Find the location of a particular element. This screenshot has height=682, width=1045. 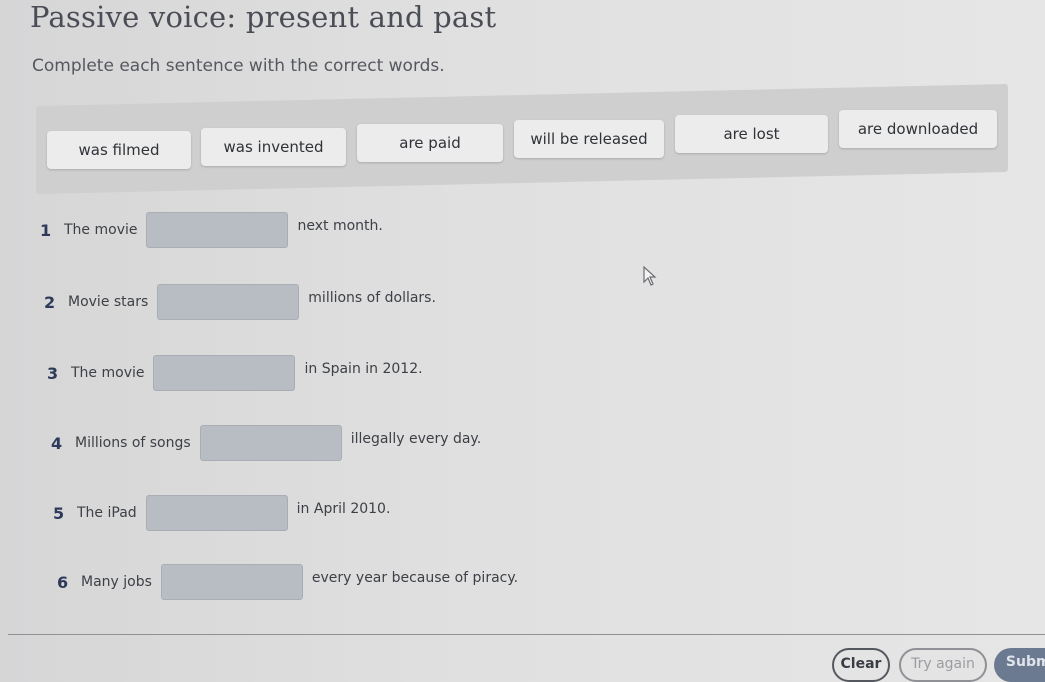

question-row: 2 Movie stars millions of dollars. is located at coordinates (240, 302).